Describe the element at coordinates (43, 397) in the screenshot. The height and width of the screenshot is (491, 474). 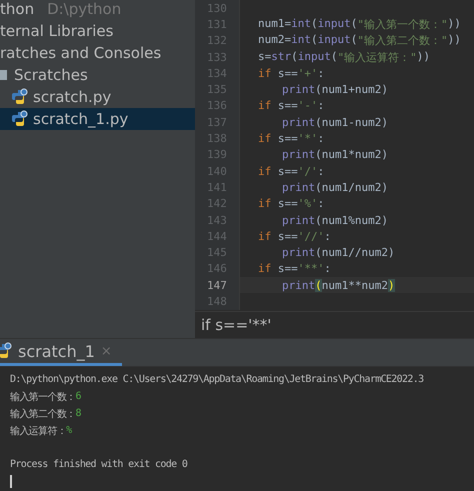
I see `console-line: 输入第一个数：` at that location.